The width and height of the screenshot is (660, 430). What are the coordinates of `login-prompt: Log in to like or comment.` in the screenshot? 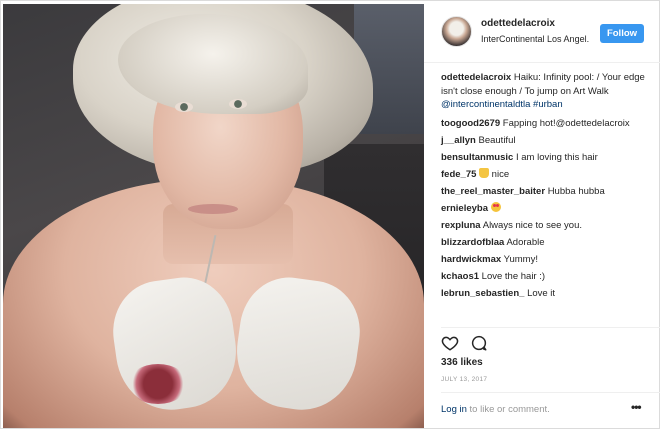 It's located at (495, 409).